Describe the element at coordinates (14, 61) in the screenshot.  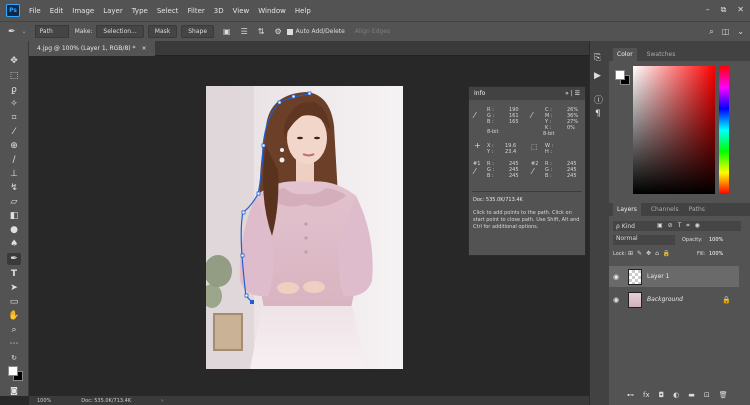
I see `move-tool-icon: ✥` at that location.